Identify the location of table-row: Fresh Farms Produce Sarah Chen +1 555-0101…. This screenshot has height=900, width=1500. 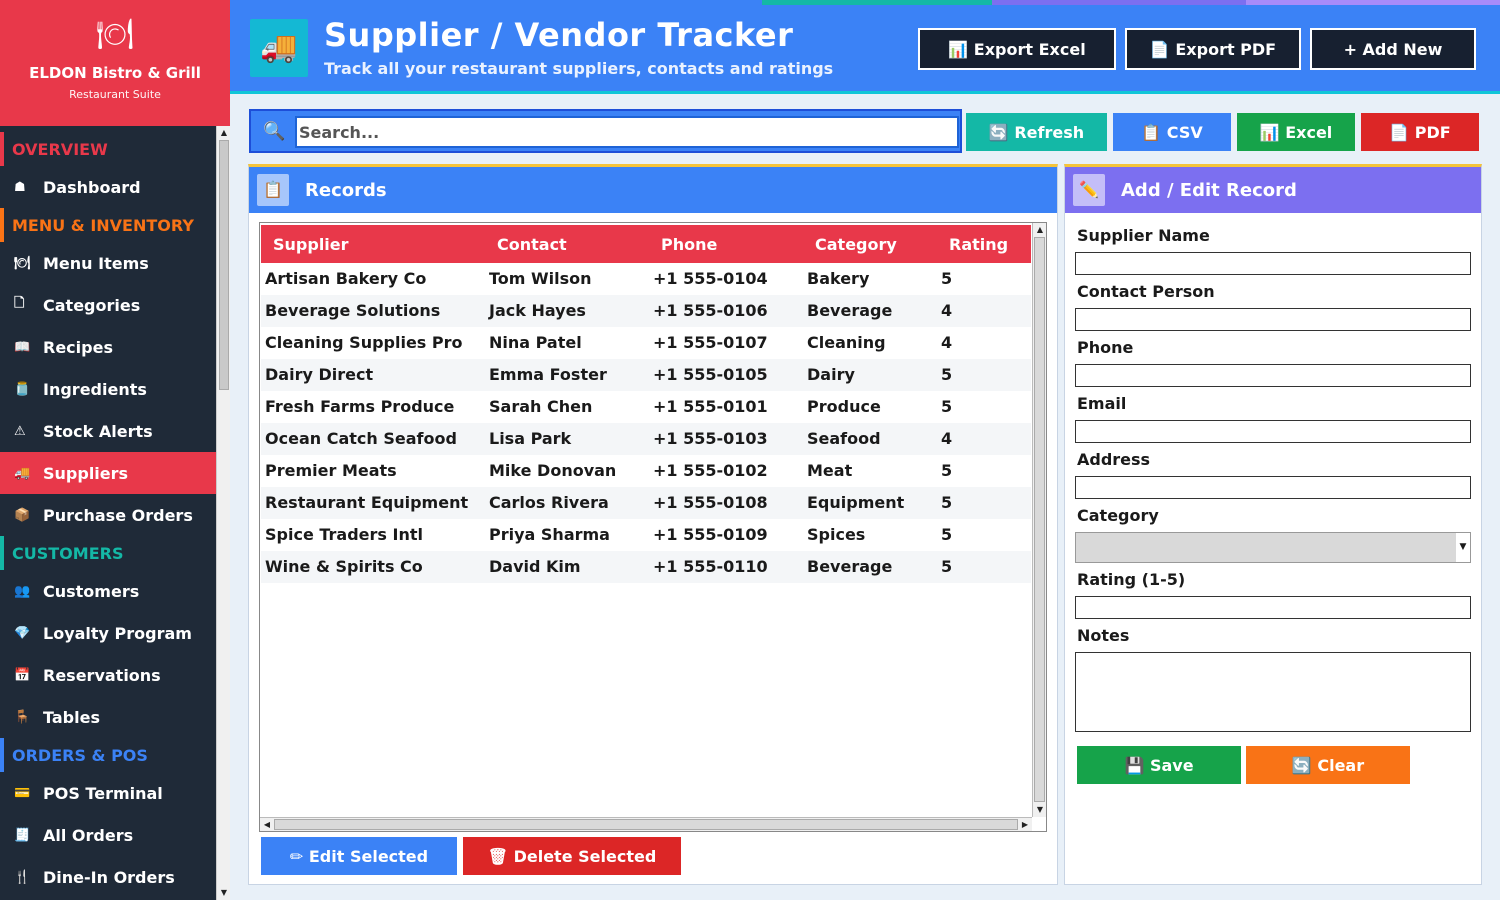
(646, 407).